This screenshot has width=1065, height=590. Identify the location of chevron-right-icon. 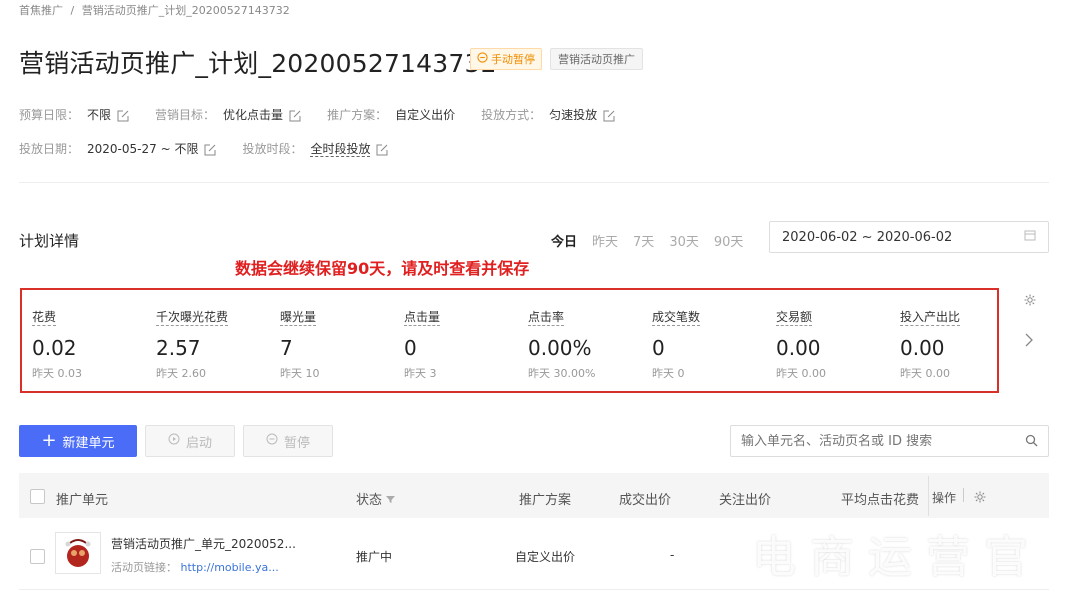
(1029, 342).